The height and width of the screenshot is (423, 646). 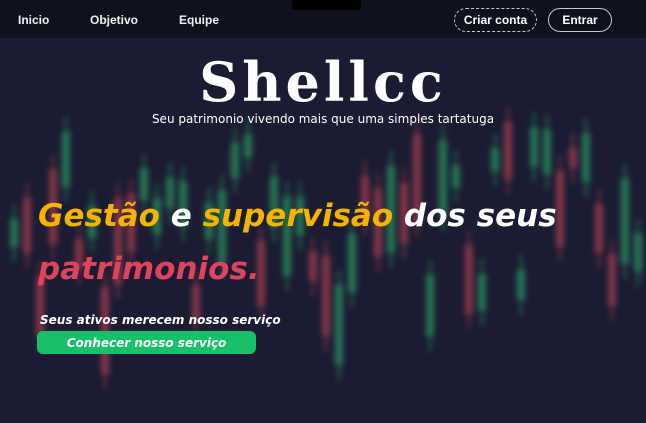 I want to click on headline-e: e, so click(x=181, y=216).